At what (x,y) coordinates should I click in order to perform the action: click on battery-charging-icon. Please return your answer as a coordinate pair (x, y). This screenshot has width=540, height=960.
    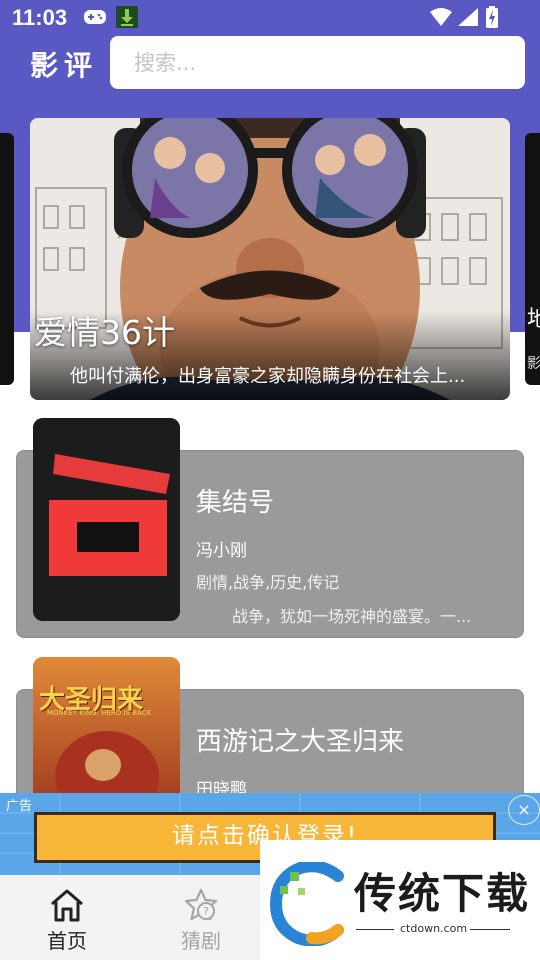
    Looking at the image, I should click on (492, 17).